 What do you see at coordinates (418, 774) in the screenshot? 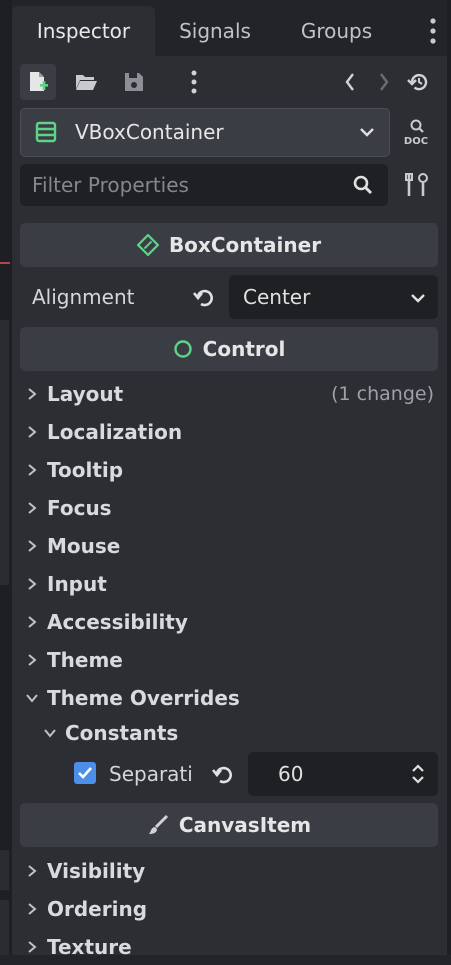
I see `spin-arrows-icon` at bounding box center [418, 774].